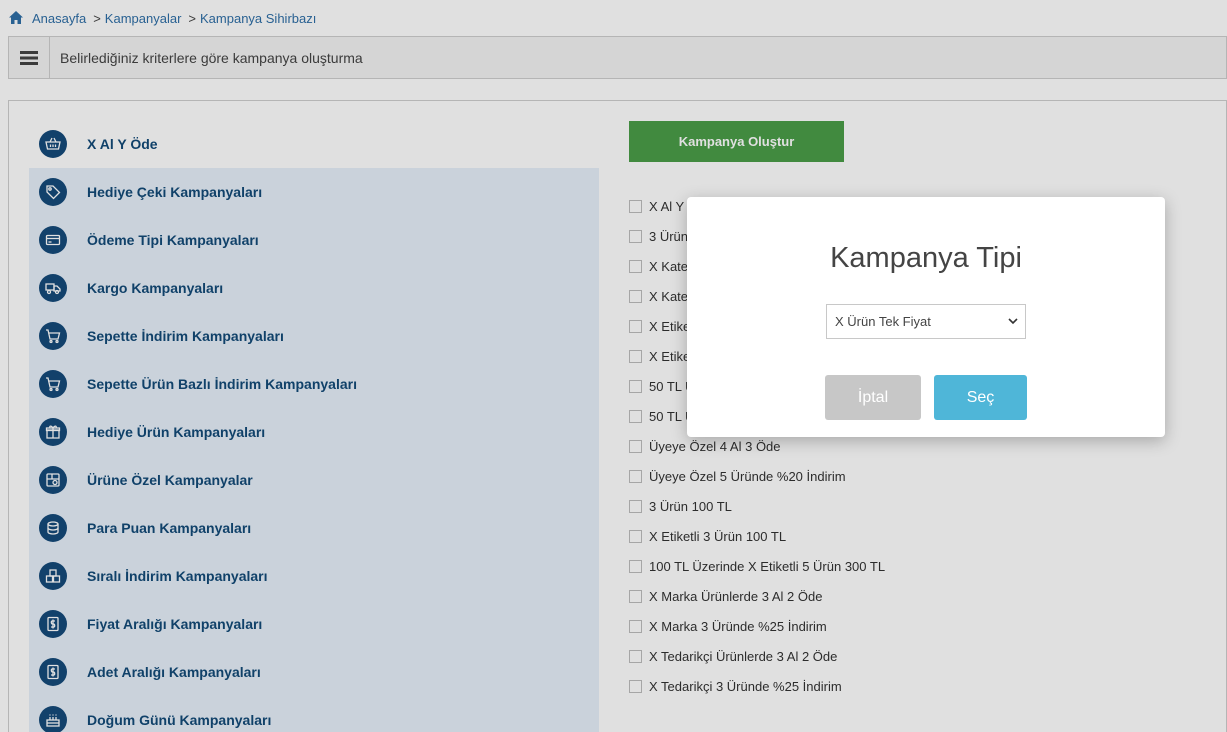 The width and height of the screenshot is (1227, 732). I want to click on select-button: Seç, so click(980, 397).